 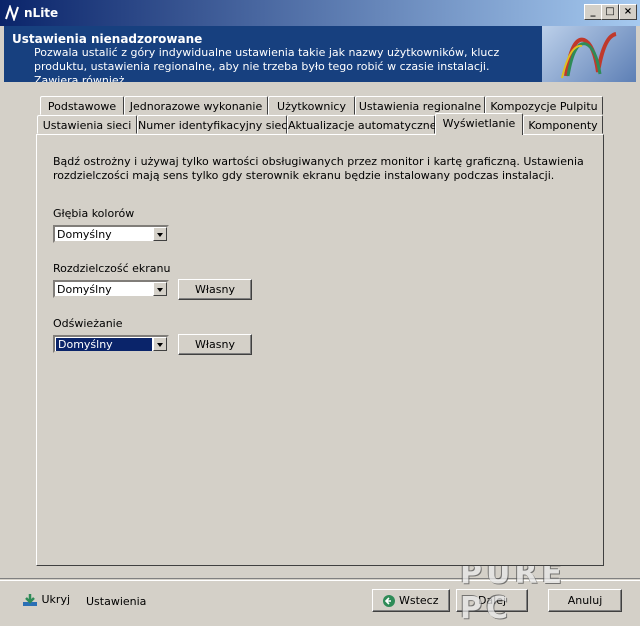 I want to click on custom-resolution-button: Własny, so click(x=215, y=289).